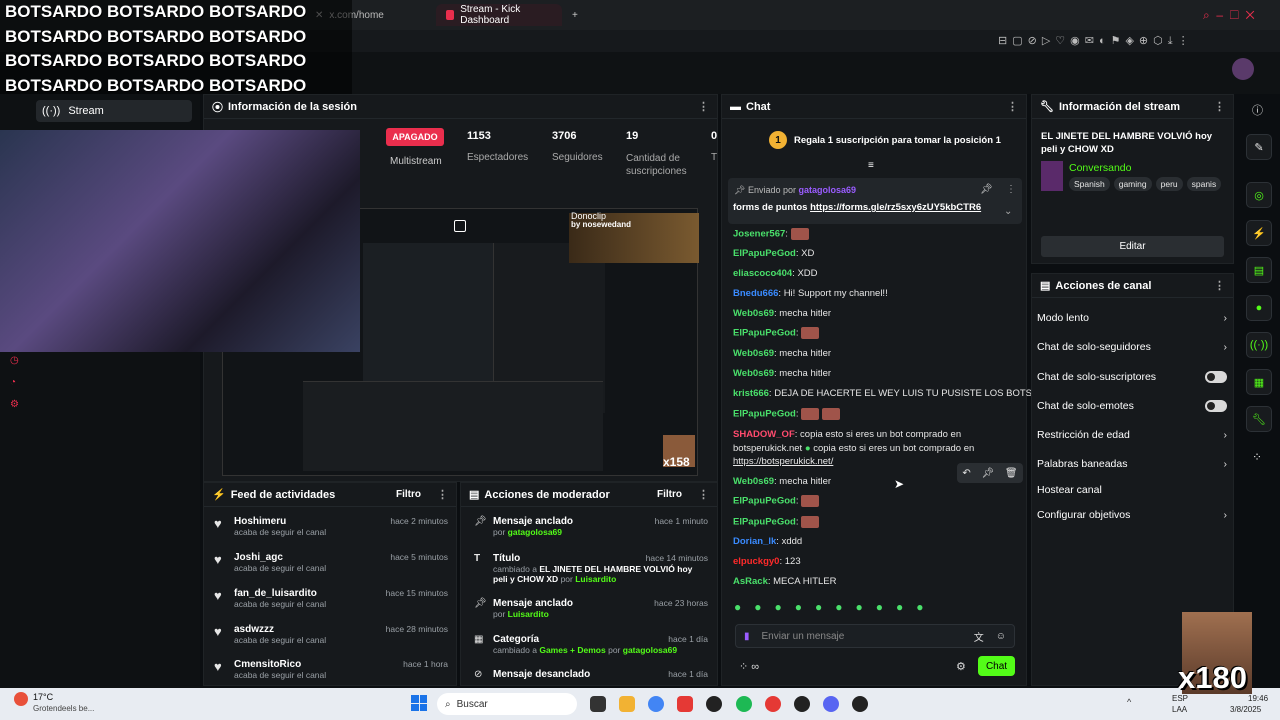 The image size is (1280, 720). What do you see at coordinates (785, 581) in the screenshot?
I see `chat-message: AsRack: MECA HITLER` at bounding box center [785, 581].